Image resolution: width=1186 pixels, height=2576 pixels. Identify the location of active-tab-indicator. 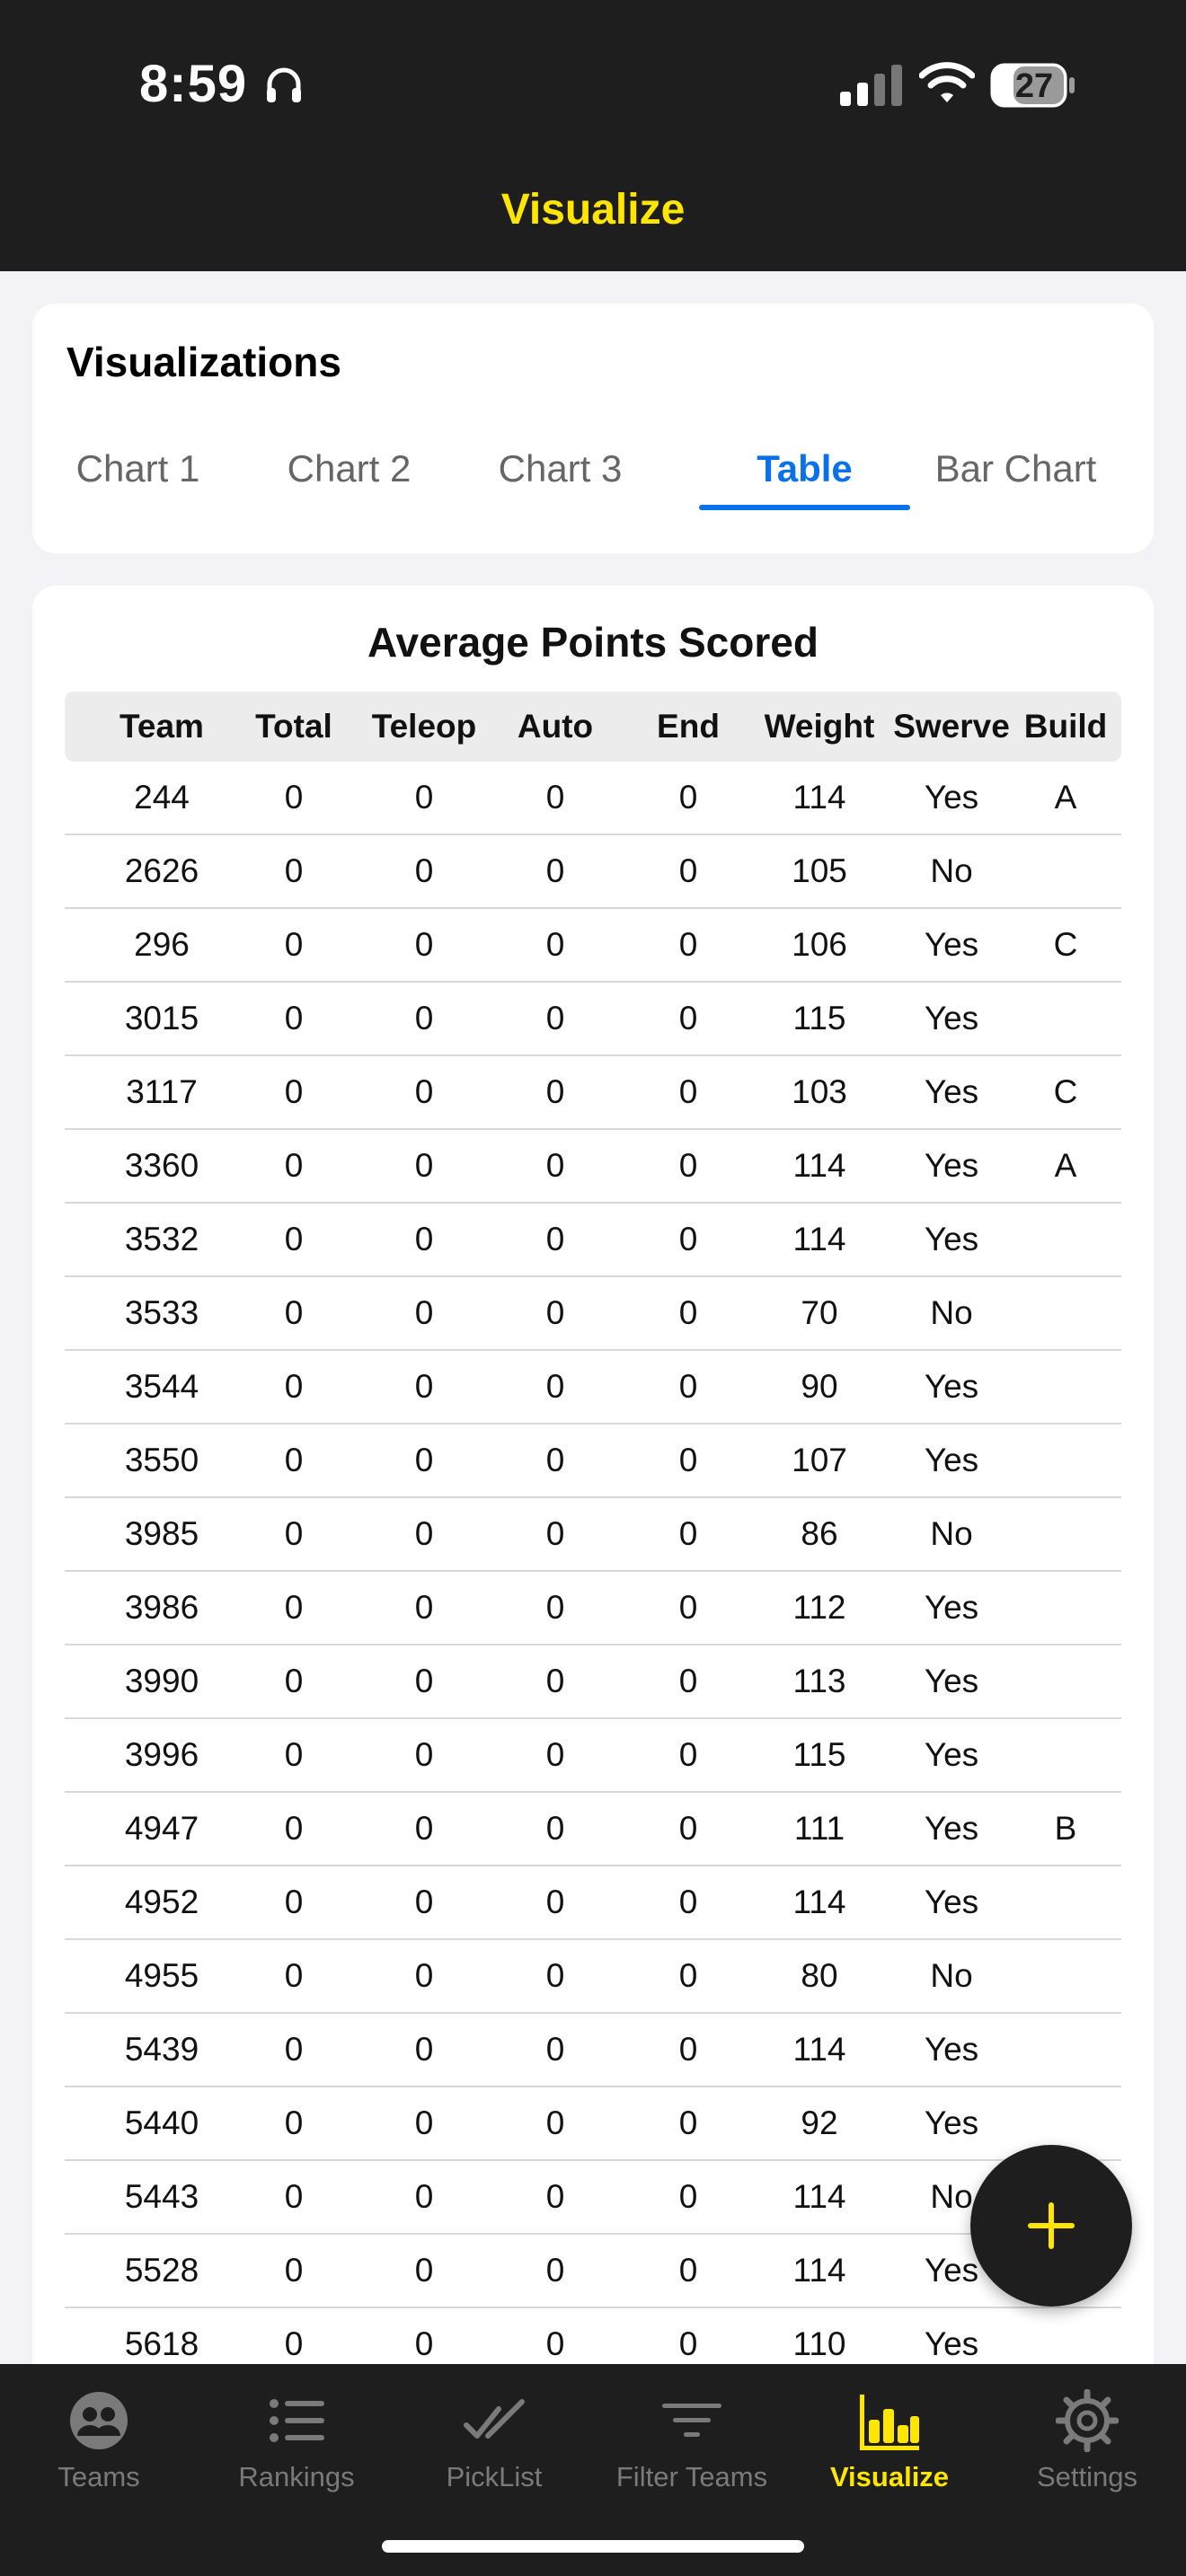
(804, 507).